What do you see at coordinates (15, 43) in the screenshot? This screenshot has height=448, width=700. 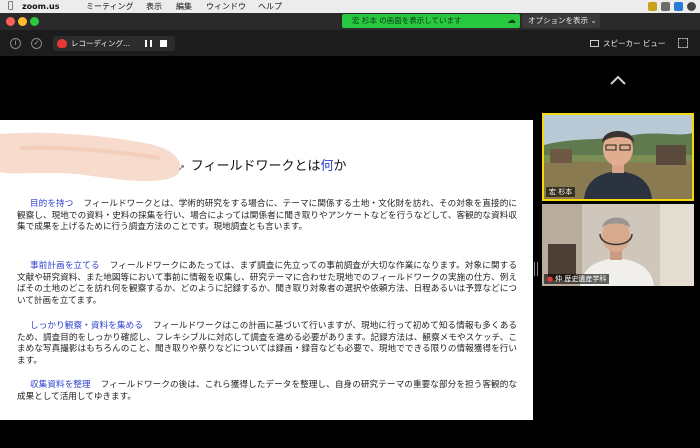 I see `info-icon: i` at bounding box center [15, 43].